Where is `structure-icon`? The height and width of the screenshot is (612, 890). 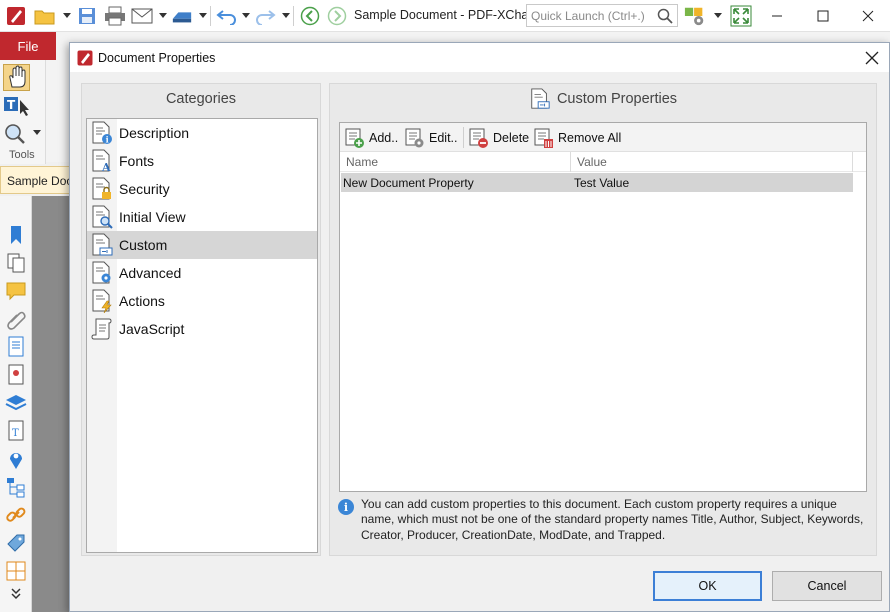 structure-icon is located at coordinates (16, 487).